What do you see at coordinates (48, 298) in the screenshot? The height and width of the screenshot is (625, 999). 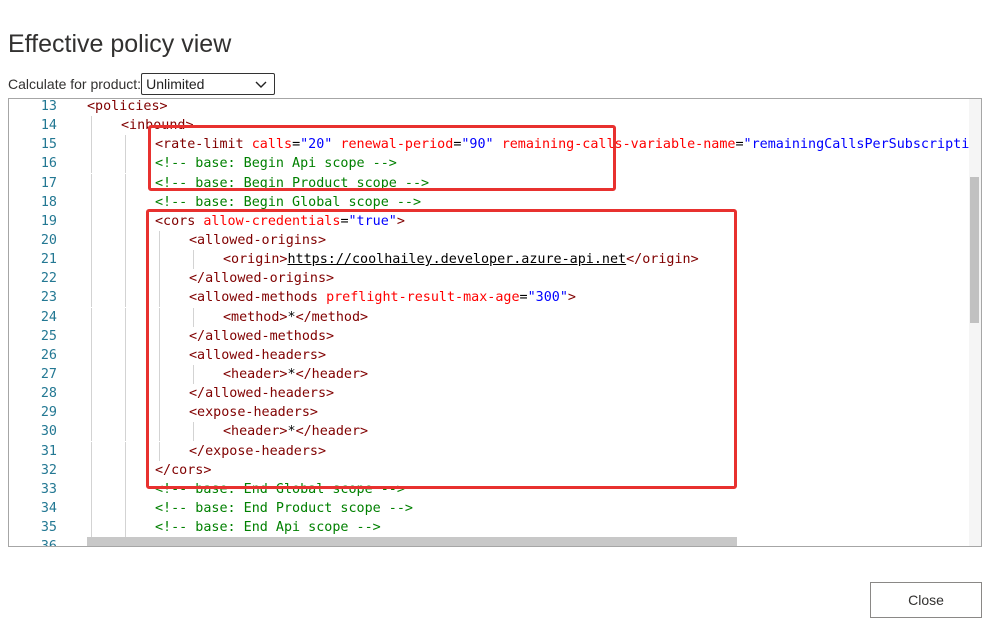 I see `line-number: 23` at bounding box center [48, 298].